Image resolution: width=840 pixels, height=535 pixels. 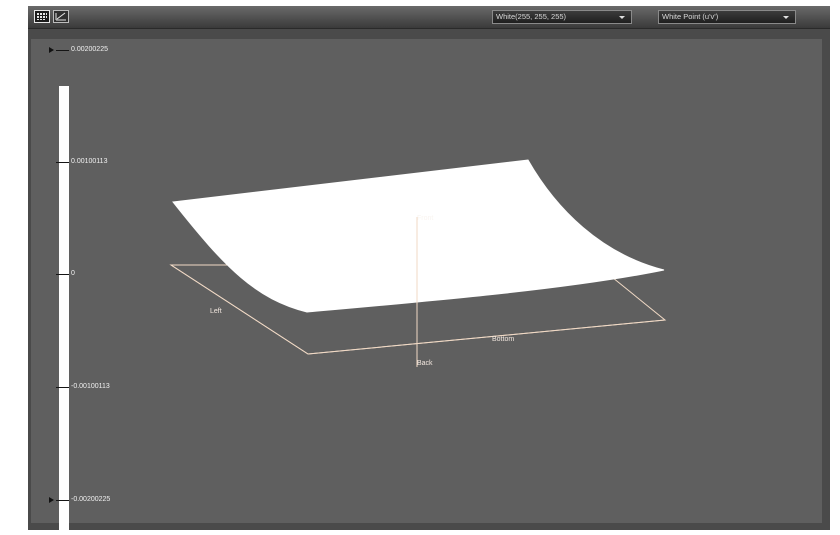 What do you see at coordinates (503, 339) in the screenshot?
I see `axis-label-bottom: Bottom` at bounding box center [503, 339].